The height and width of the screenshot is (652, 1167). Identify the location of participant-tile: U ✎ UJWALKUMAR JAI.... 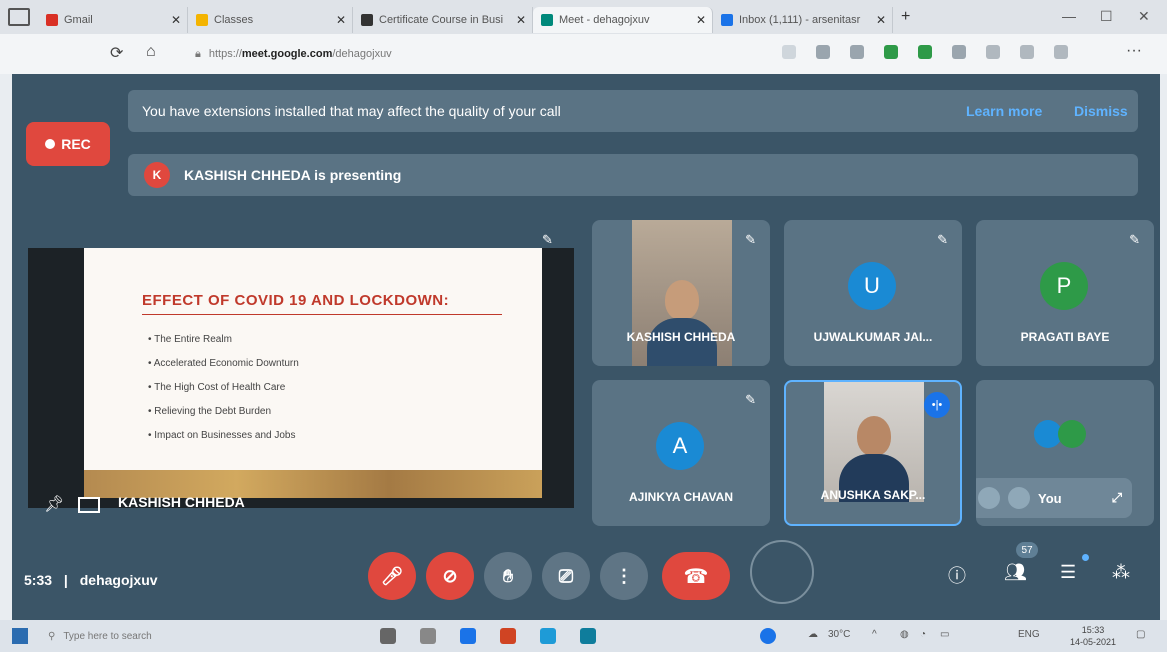
(873, 293).